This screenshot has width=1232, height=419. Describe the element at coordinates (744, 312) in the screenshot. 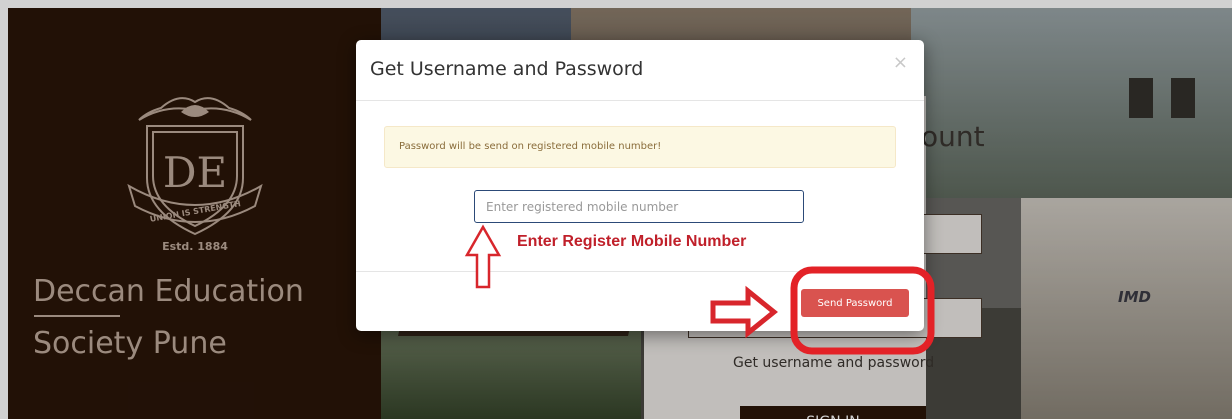

I see `right-arrow-annotation-icon` at that location.